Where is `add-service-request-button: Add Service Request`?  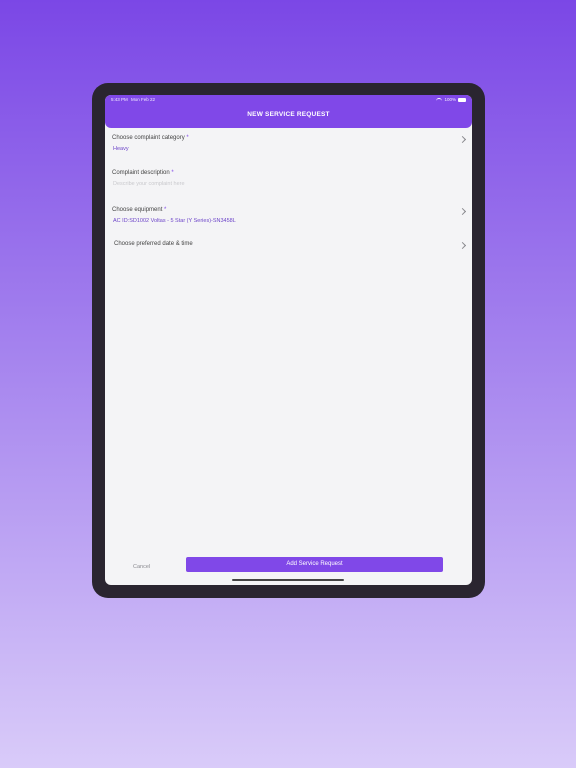
add-service-request-button: Add Service Request is located at coordinates (314, 564).